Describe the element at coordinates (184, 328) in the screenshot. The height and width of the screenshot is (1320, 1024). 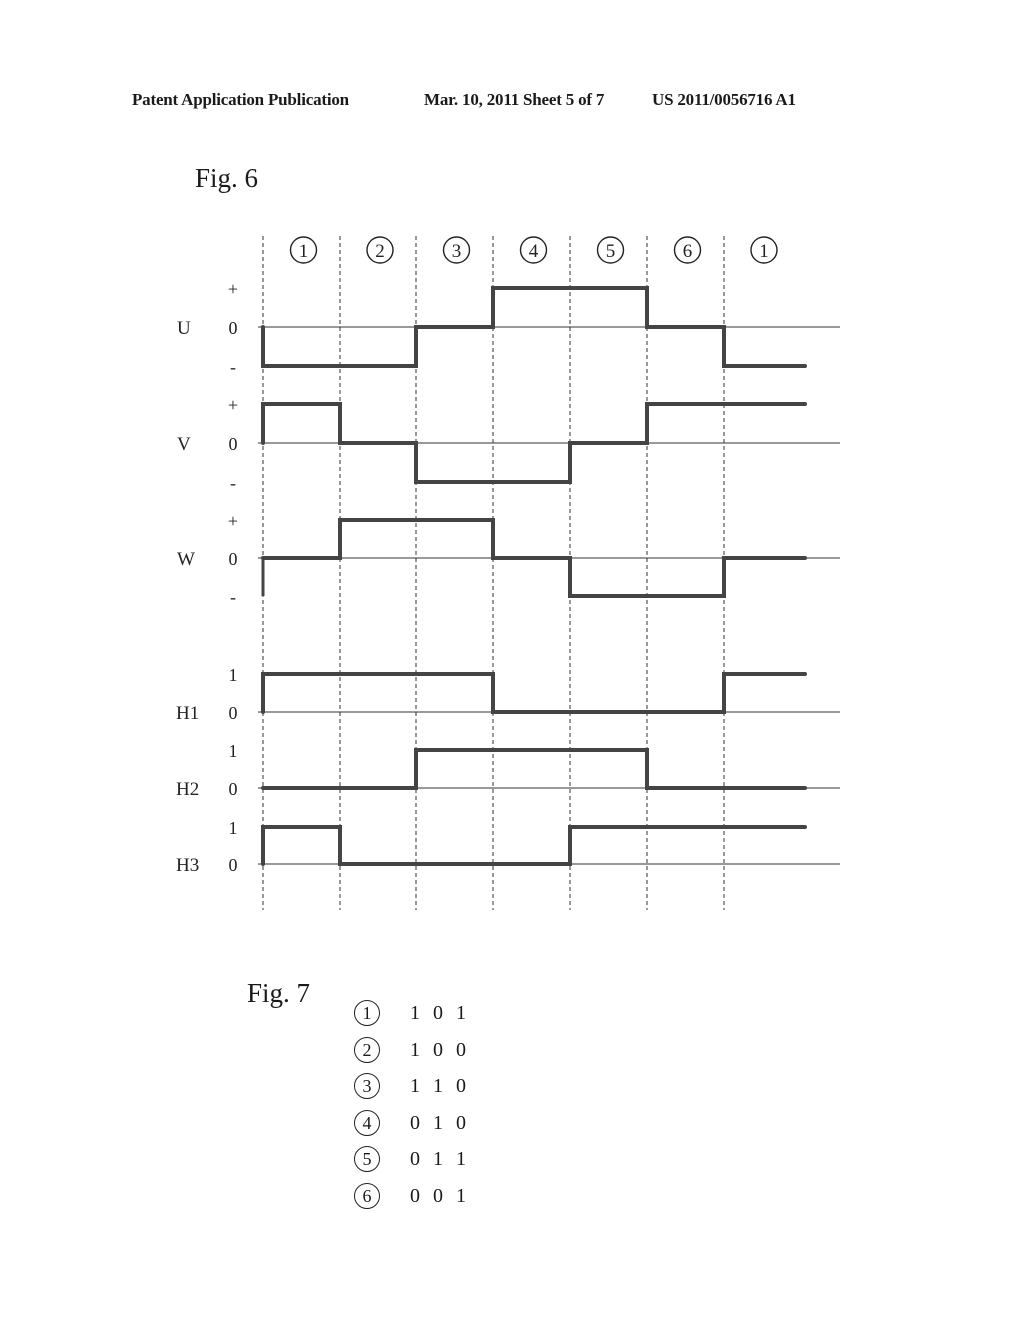
I see `signal-name: U` at that location.